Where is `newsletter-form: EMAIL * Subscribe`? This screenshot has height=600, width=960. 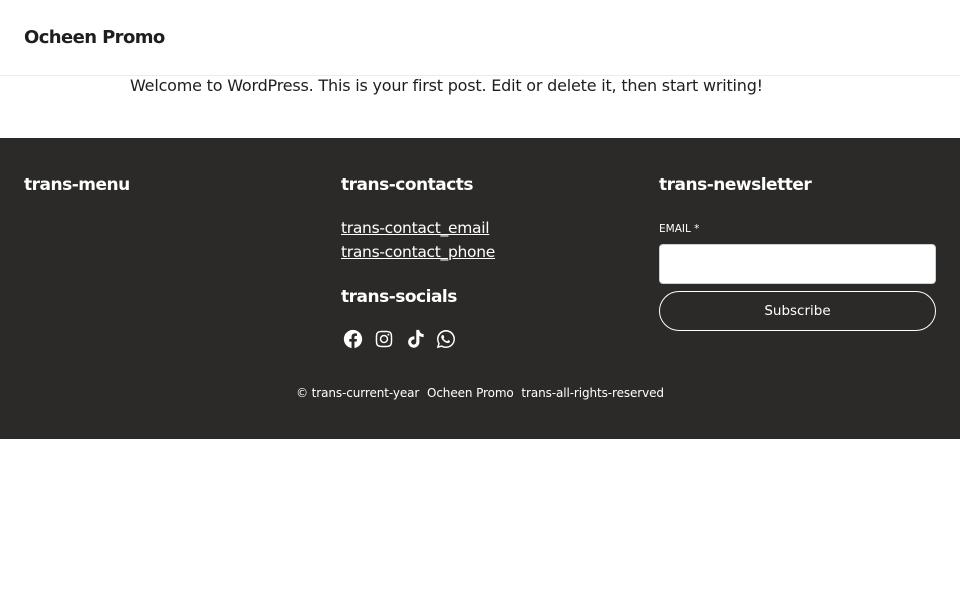 newsletter-form: EMAIL * Subscribe is located at coordinates (797, 277).